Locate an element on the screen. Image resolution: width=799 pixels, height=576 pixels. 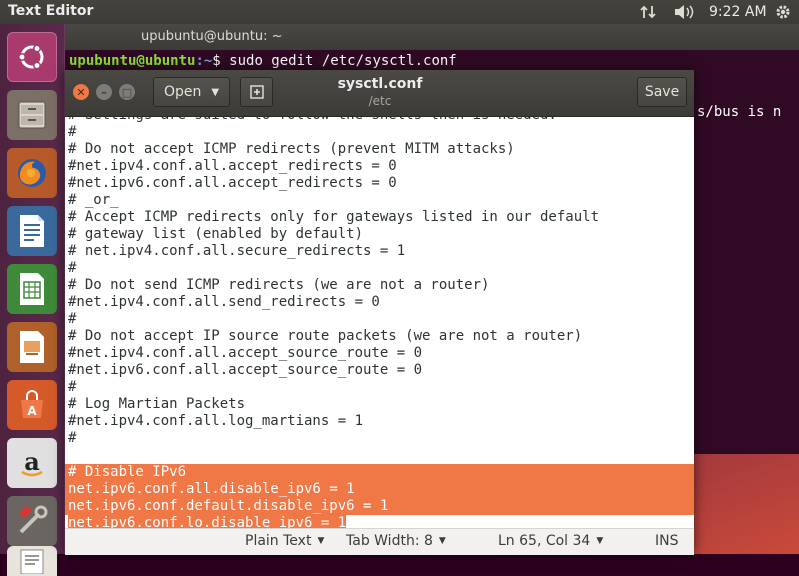
maximize-icon: □ is located at coordinates (127, 92).